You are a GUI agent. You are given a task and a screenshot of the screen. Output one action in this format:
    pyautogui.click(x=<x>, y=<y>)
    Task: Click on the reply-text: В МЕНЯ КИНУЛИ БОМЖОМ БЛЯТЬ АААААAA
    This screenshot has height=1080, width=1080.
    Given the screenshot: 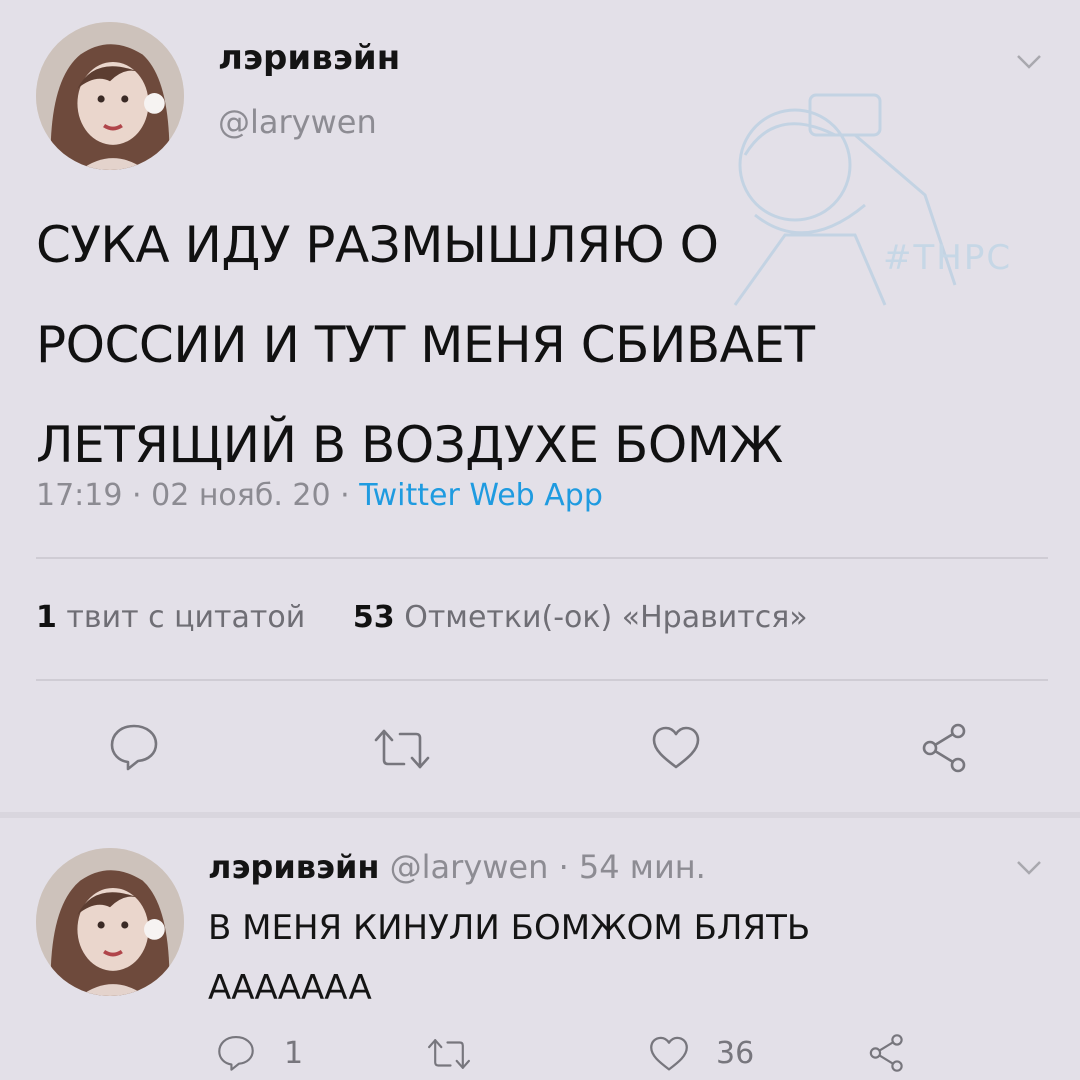 What is the action you would take?
    pyautogui.click(x=608, y=958)
    